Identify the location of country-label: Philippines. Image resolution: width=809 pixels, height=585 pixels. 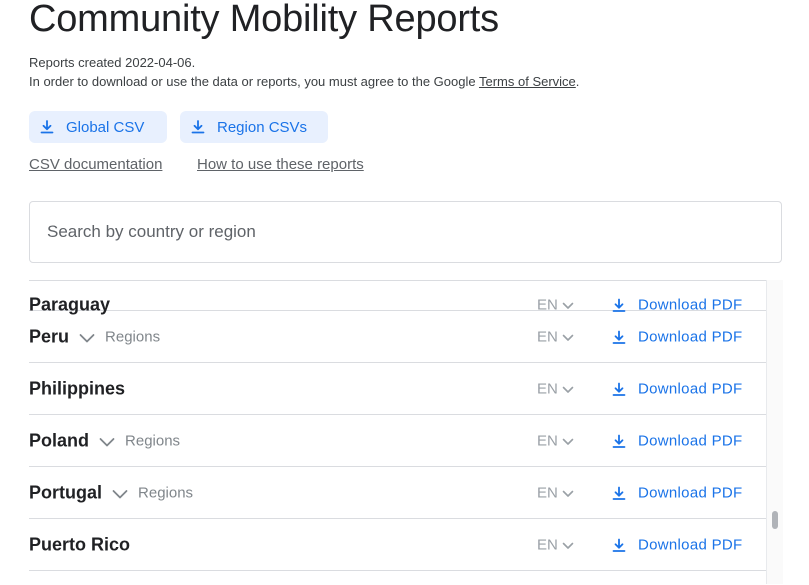
(77, 388).